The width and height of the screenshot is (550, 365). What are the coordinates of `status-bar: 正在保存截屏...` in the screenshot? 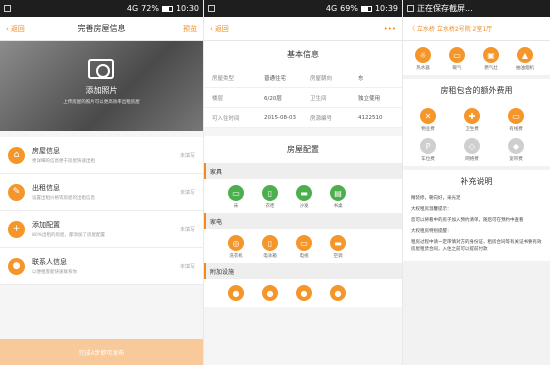 It's located at (476, 8).